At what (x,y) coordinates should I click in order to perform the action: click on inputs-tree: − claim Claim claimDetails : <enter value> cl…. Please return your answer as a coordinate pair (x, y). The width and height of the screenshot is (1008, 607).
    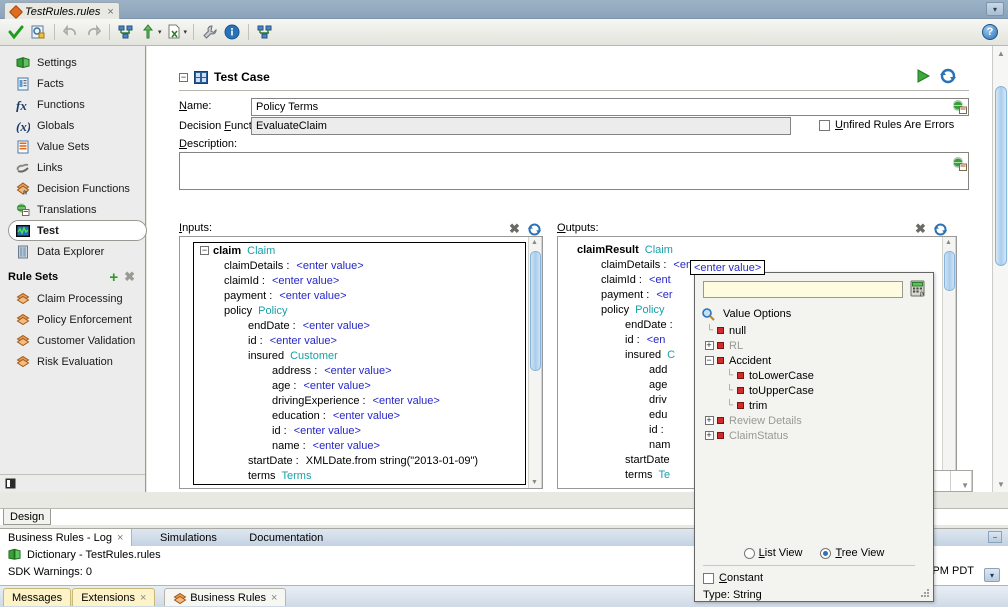
    Looking at the image, I should click on (359, 363).